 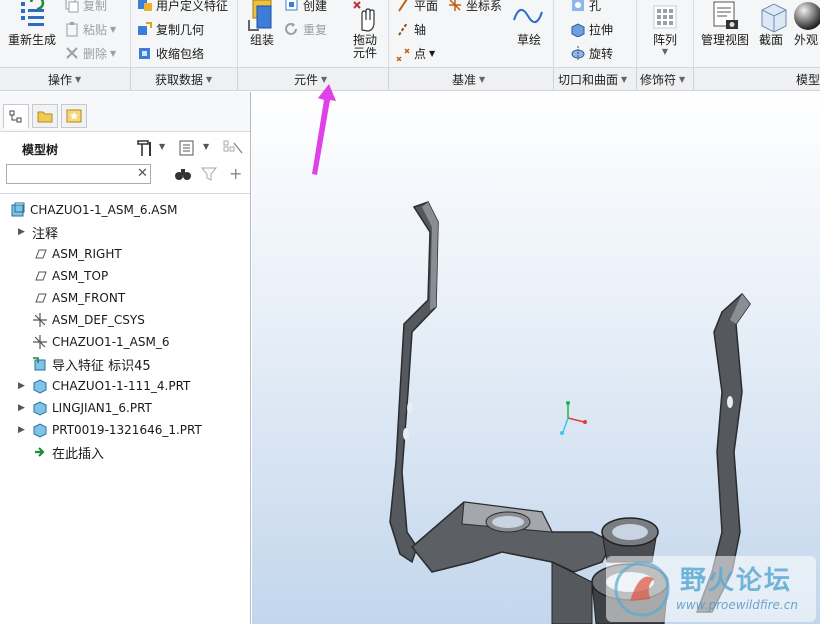 I want to click on datum-axis-button: 轴, so click(x=410, y=29).